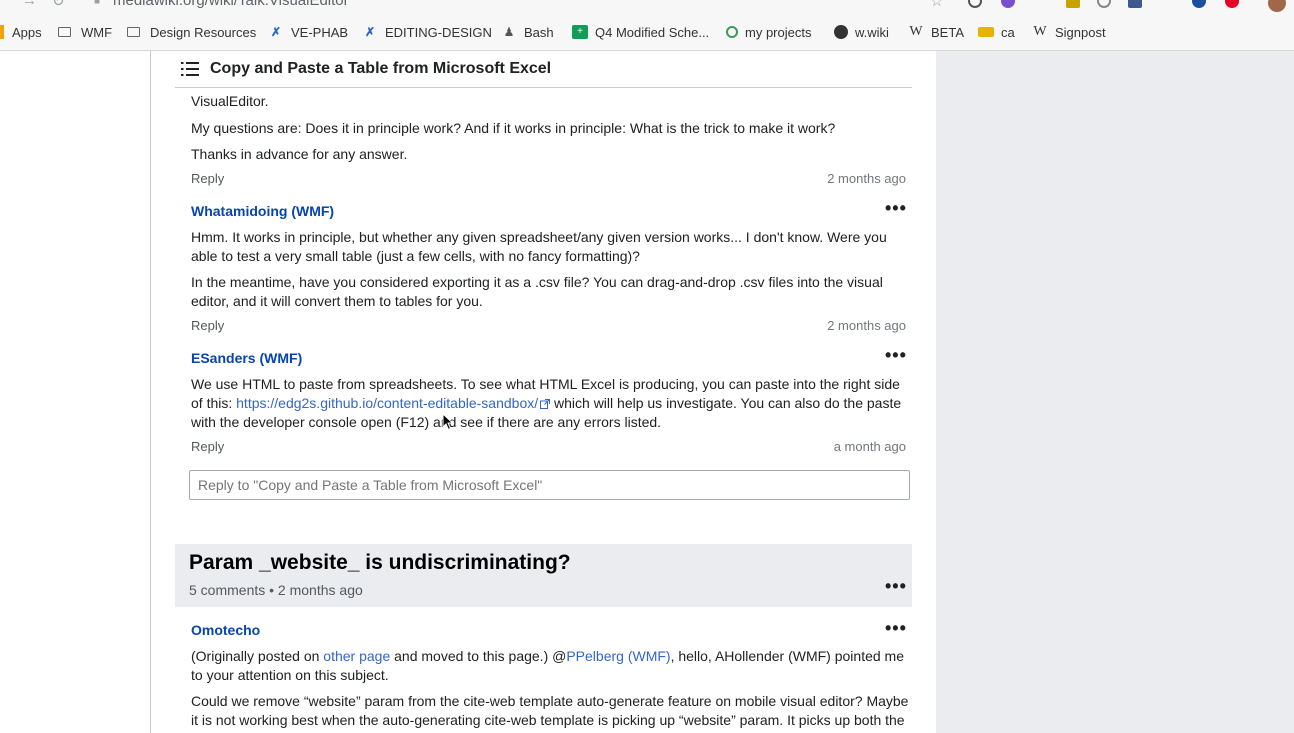  Describe the element at coordinates (308, 32) in the screenshot. I see `bookmark-ve-phab: ✗ VE-PHAB` at that location.